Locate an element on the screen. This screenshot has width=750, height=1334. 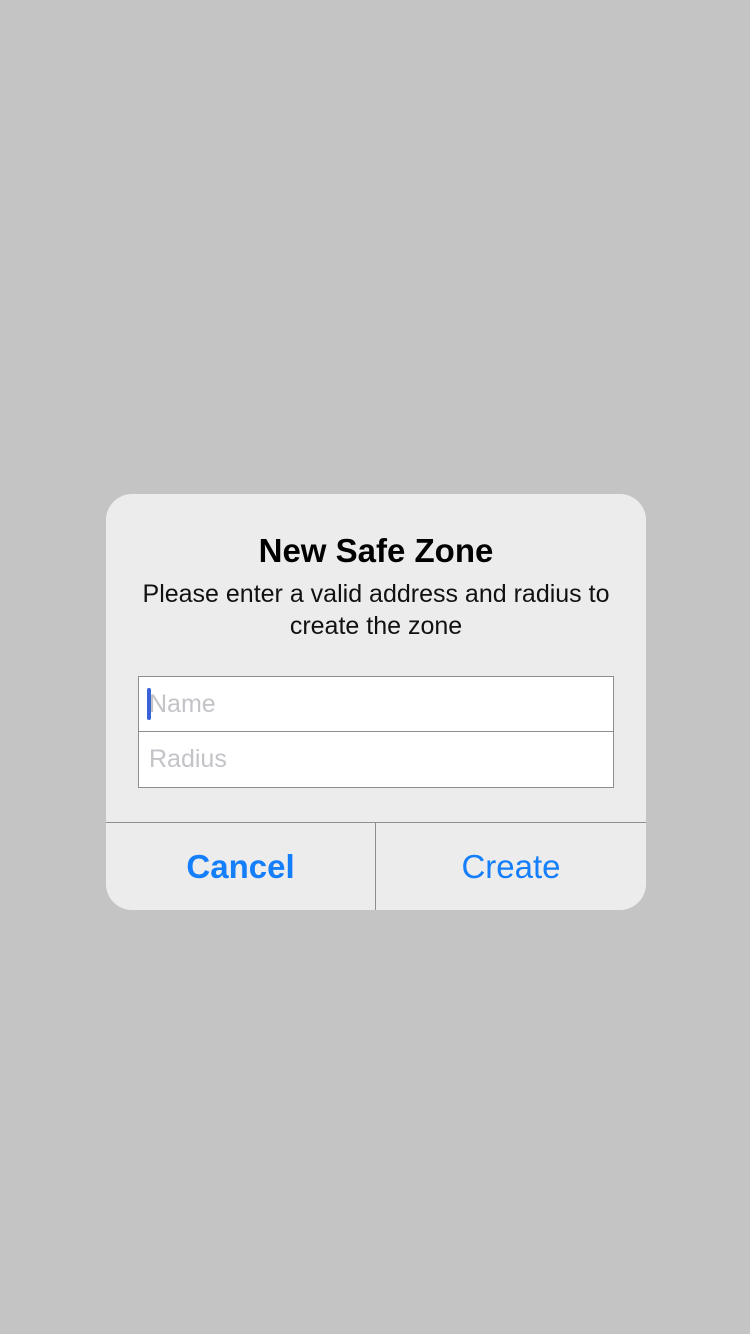
name-field-container is located at coordinates (376, 704).